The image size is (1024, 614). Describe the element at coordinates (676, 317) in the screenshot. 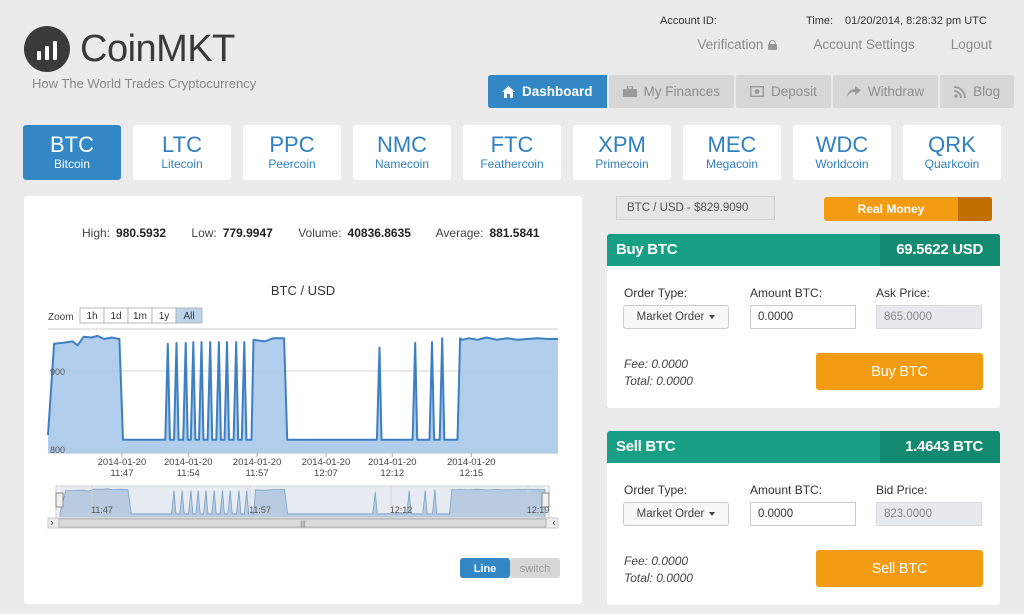

I see `buy-order-type-select: Market Order` at that location.